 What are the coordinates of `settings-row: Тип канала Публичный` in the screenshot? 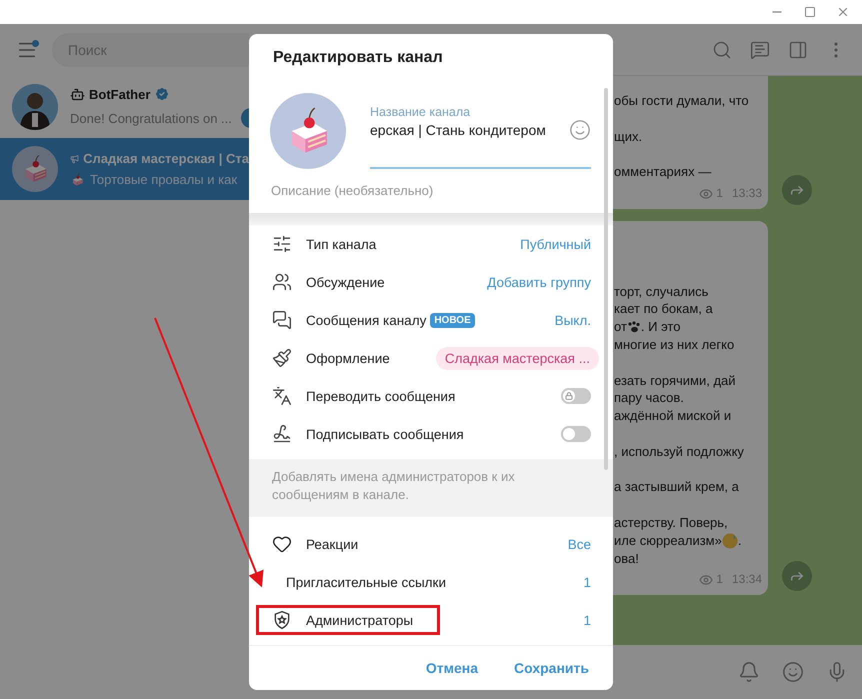 It's located at (431, 244).